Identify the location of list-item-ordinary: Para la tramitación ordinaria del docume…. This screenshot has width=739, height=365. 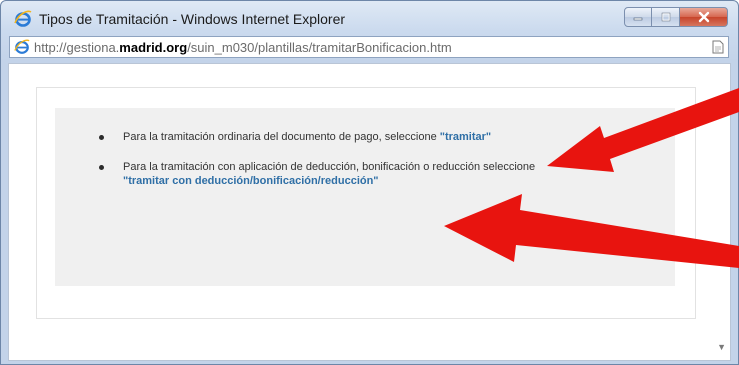
(379, 137).